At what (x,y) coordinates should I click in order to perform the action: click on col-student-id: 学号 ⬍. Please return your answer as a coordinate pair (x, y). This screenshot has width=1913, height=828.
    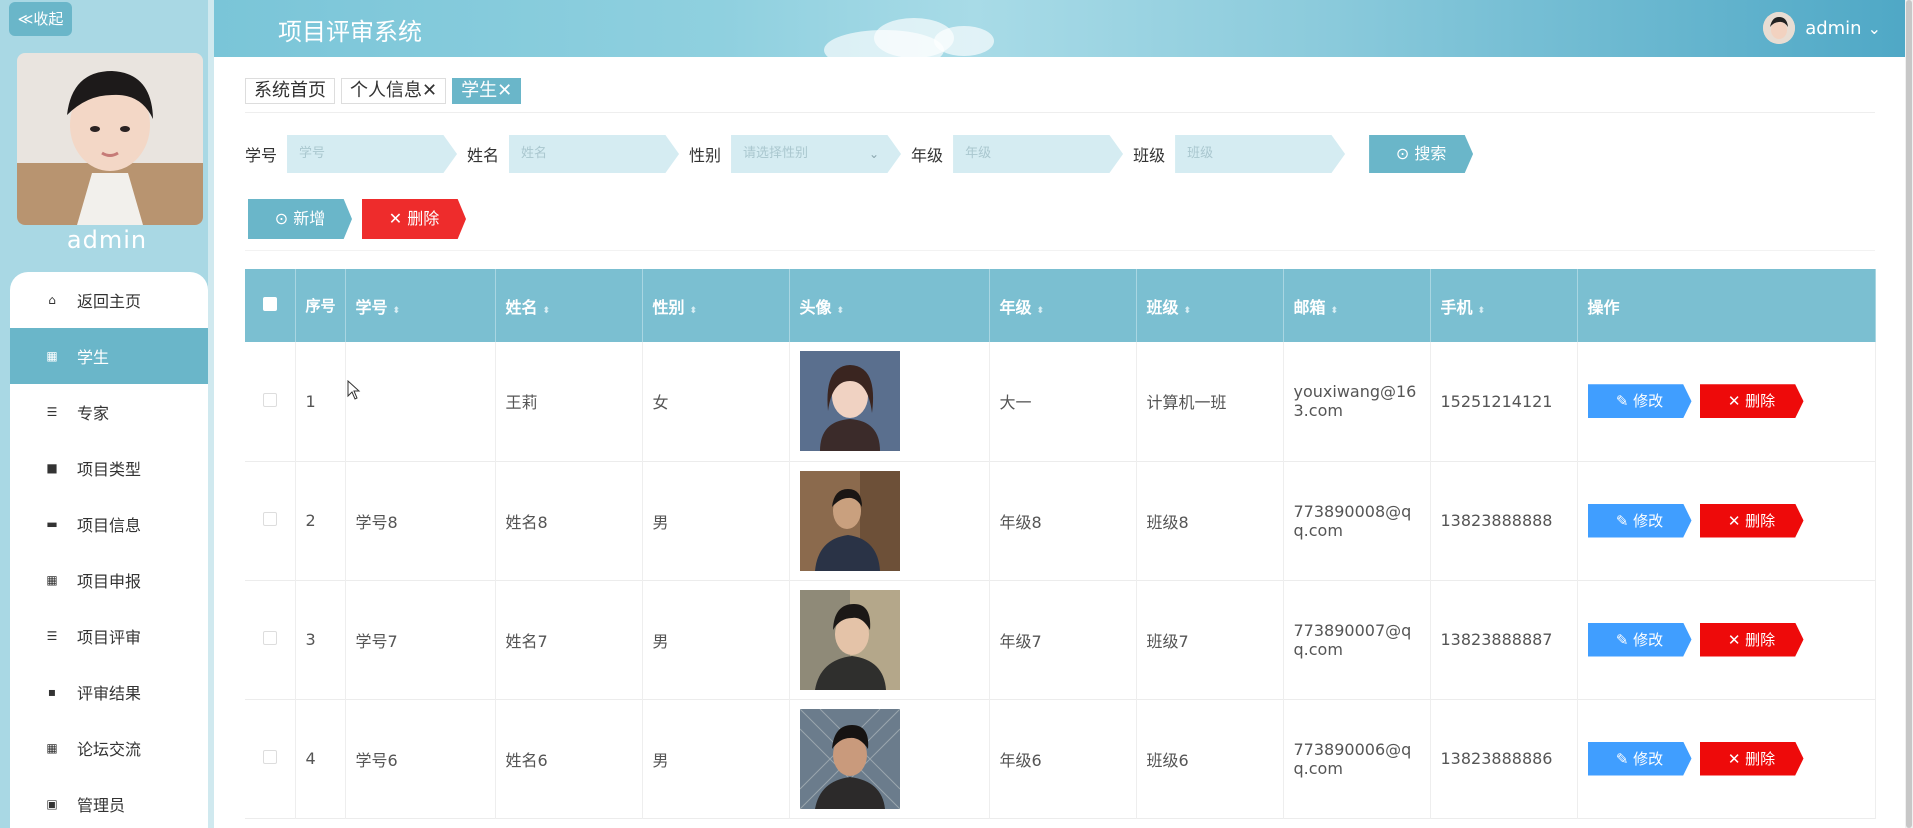
    Looking at the image, I should click on (420, 305).